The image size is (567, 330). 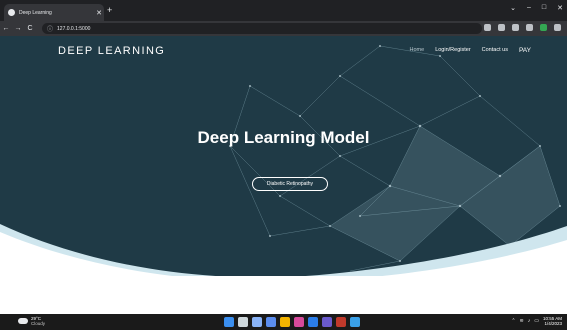 What do you see at coordinates (18, 28) in the screenshot?
I see `forward-button: →` at bounding box center [18, 28].